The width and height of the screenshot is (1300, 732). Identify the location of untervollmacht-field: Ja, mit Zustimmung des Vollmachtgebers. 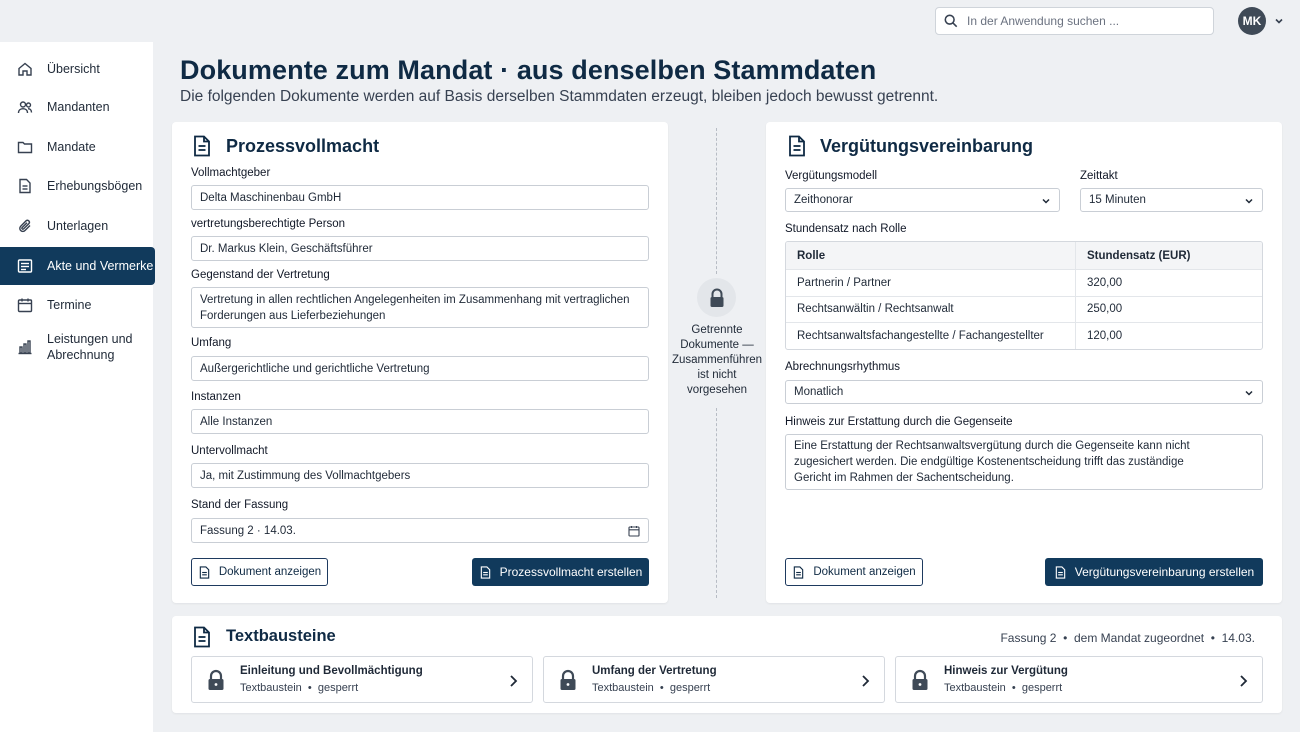
(420, 475).